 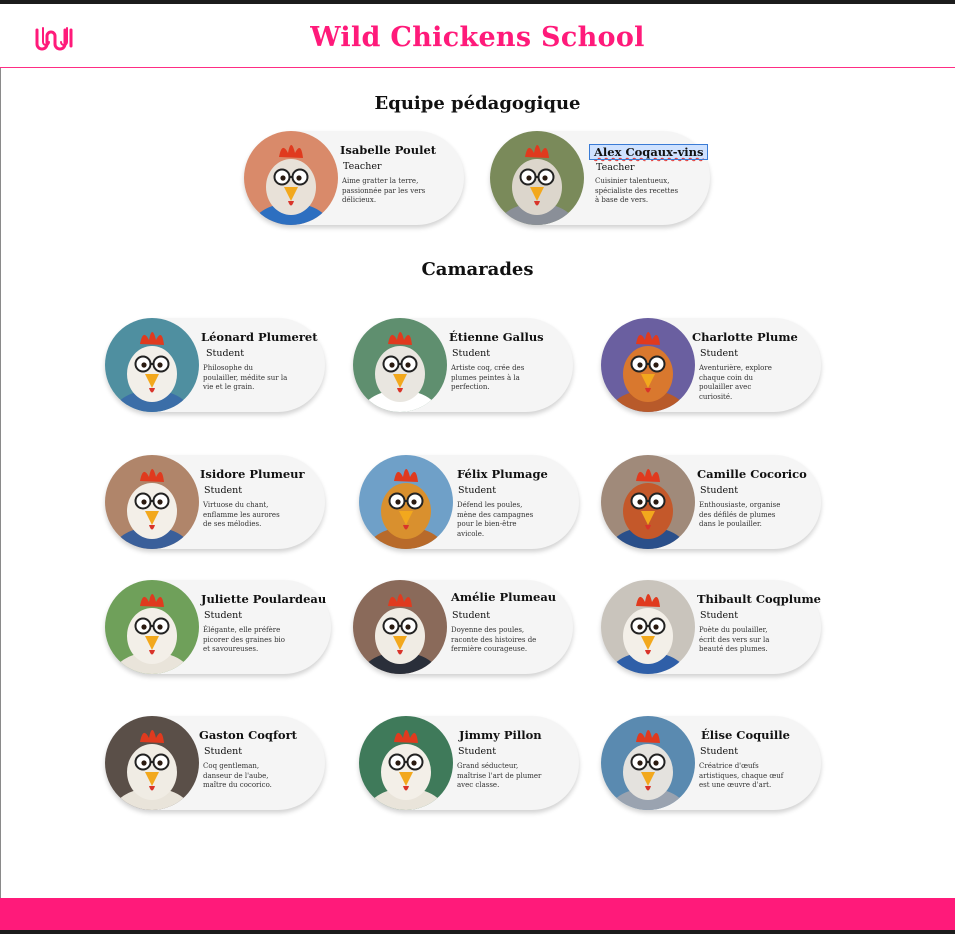 I want to click on person-name: Charlotte Plume, so click(x=745, y=337).